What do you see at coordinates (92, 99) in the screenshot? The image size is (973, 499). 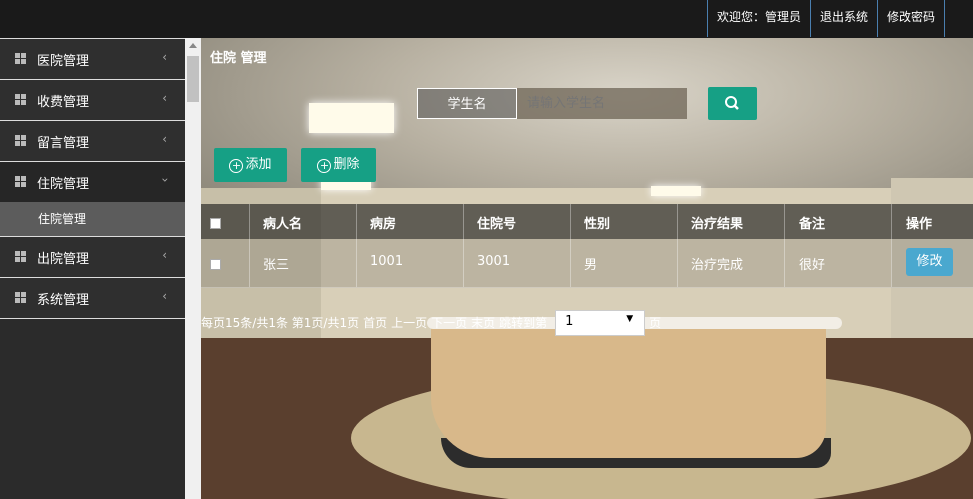 I see `sidebar-item-billing: 收费管理 ‹` at bounding box center [92, 99].